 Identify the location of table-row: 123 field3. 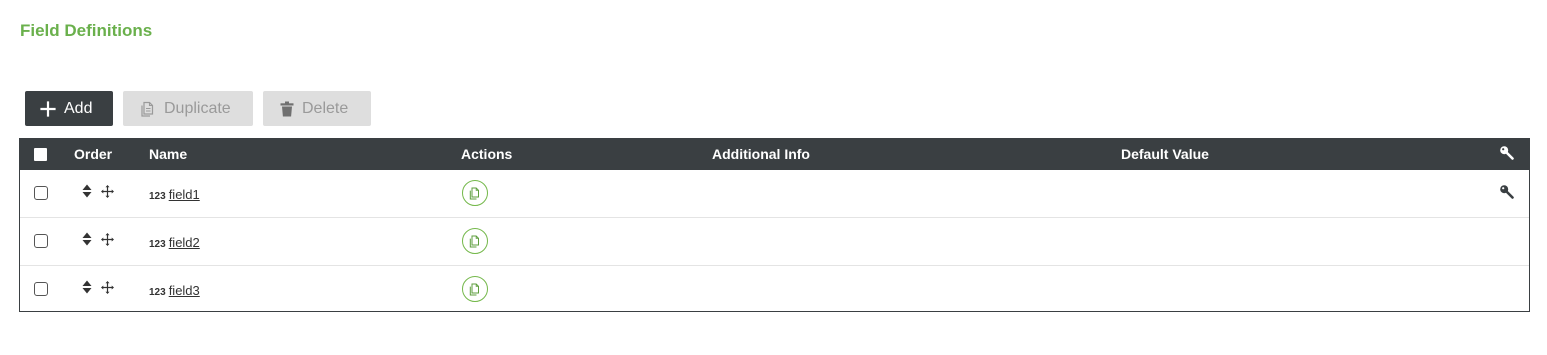
(774, 289).